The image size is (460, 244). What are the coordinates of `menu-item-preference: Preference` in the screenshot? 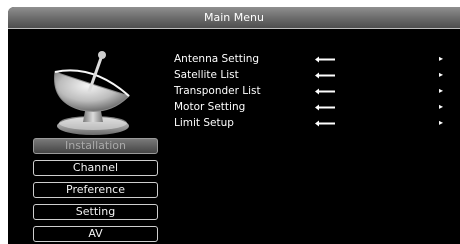 It's located at (95, 190).